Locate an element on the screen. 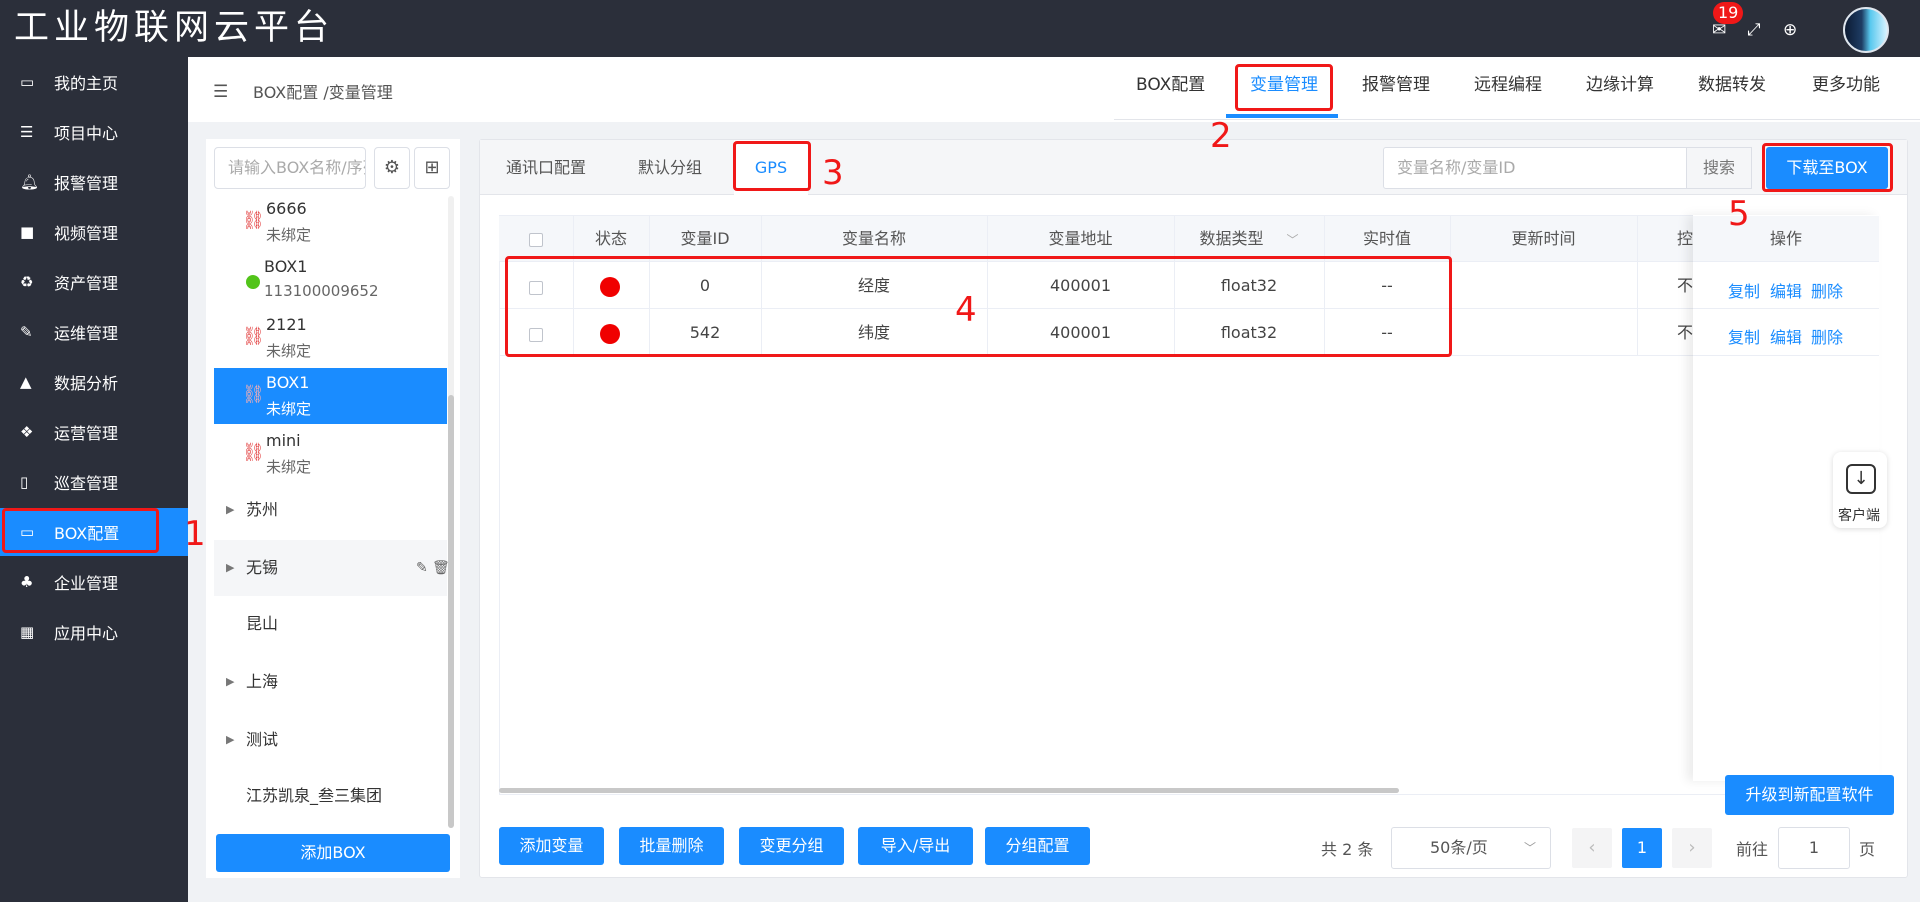 Image resolution: width=1920 pixels, height=902 pixels. group-name: 无锡 is located at coordinates (262, 567).